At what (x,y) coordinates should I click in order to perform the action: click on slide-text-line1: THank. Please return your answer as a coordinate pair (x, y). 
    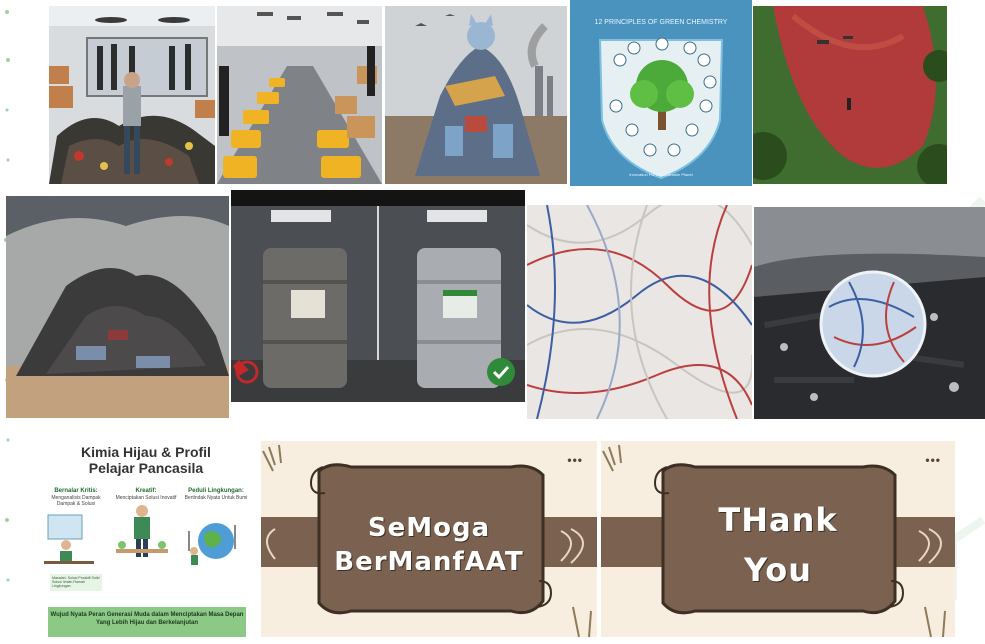
    Looking at the image, I should click on (778, 520).